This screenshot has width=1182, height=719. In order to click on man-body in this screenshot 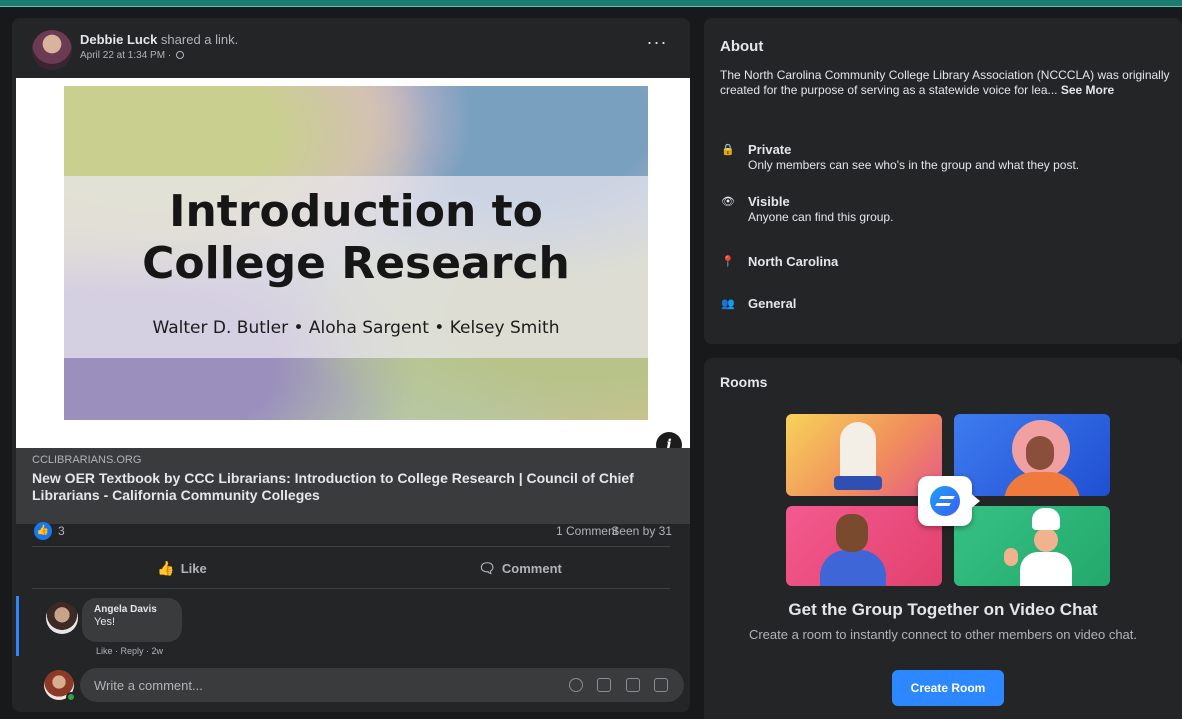, I will do `click(853, 568)`.